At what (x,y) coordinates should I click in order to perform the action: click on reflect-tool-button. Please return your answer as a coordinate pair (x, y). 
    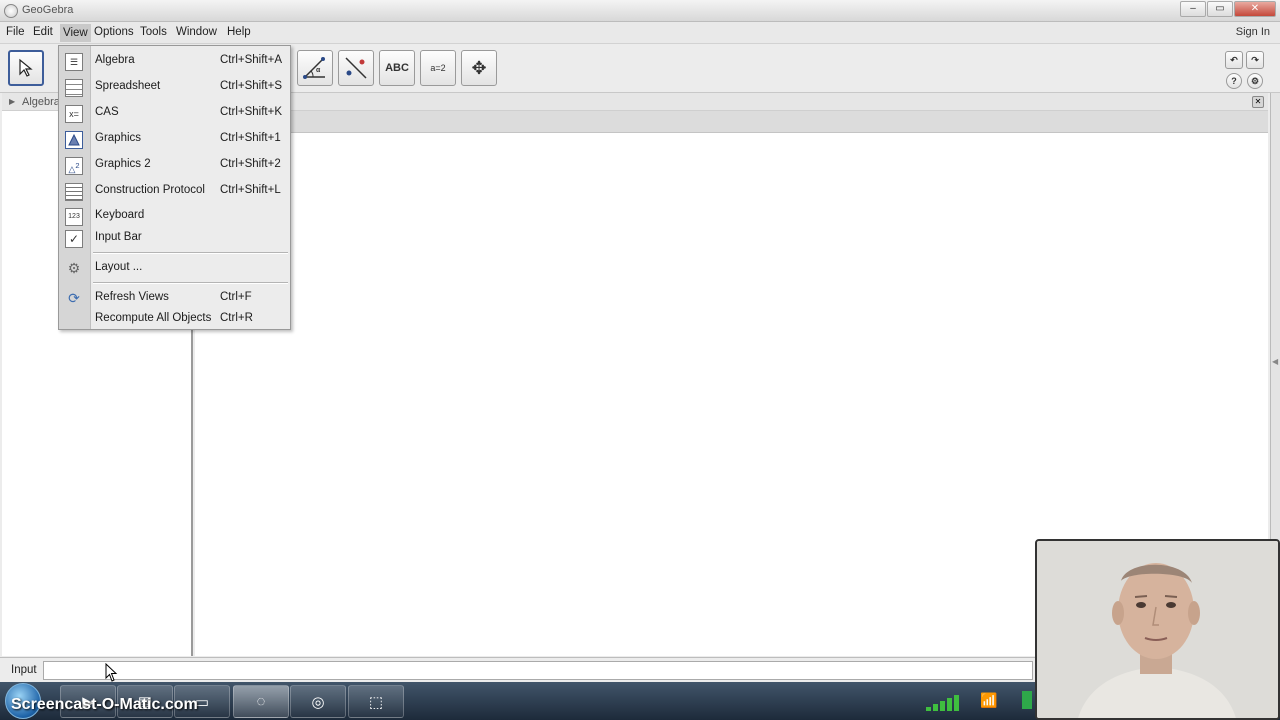
    Looking at the image, I should click on (356, 68).